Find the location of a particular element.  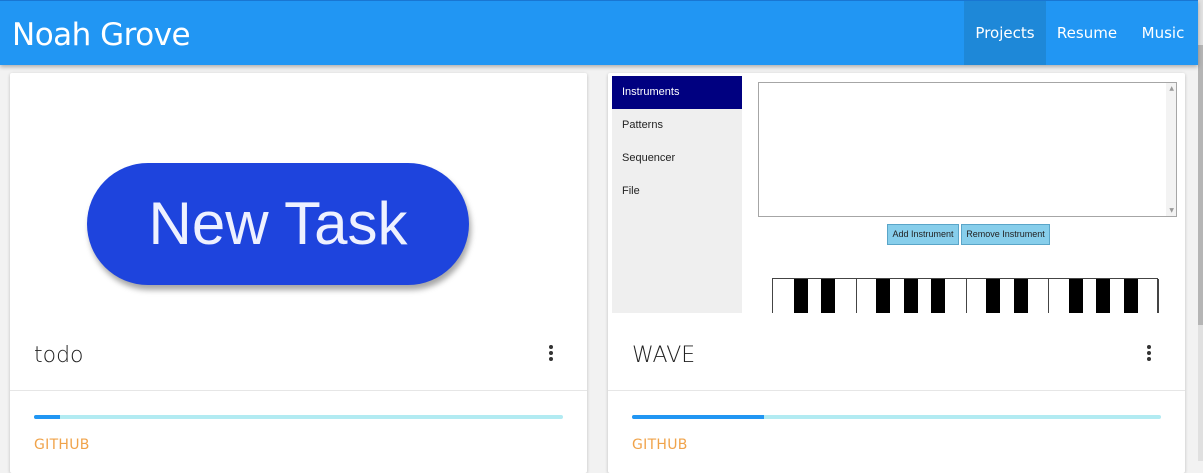

wave-menu-patterns: Patterns is located at coordinates (642, 125).